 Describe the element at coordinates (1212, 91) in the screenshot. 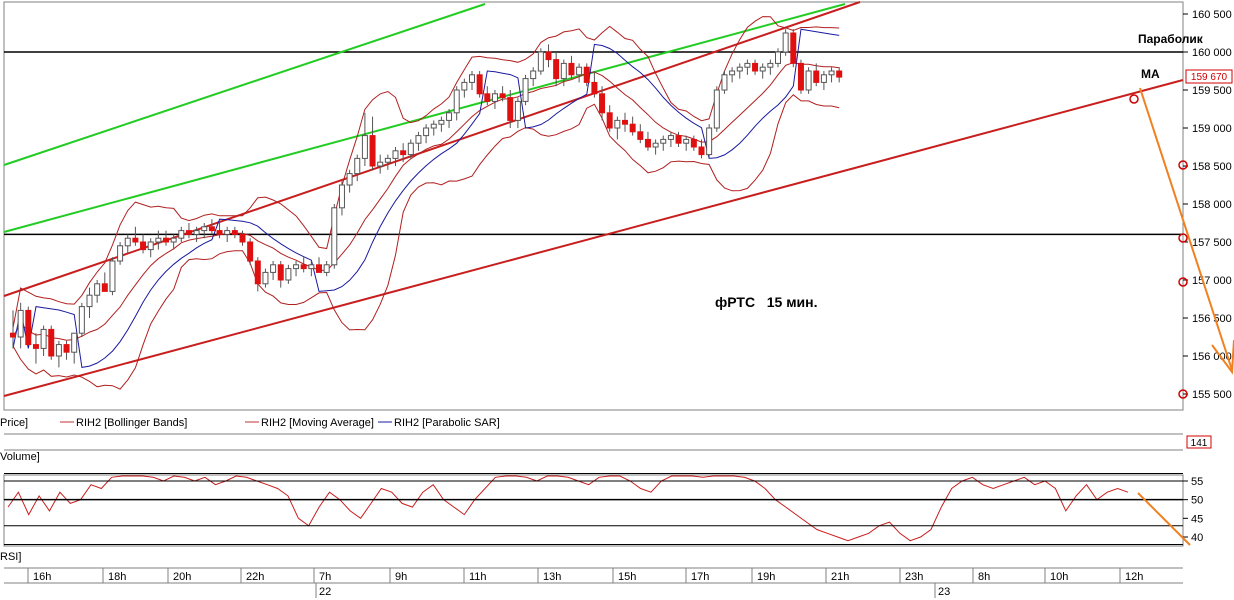

I see `price-tick-label: 159 500` at that location.